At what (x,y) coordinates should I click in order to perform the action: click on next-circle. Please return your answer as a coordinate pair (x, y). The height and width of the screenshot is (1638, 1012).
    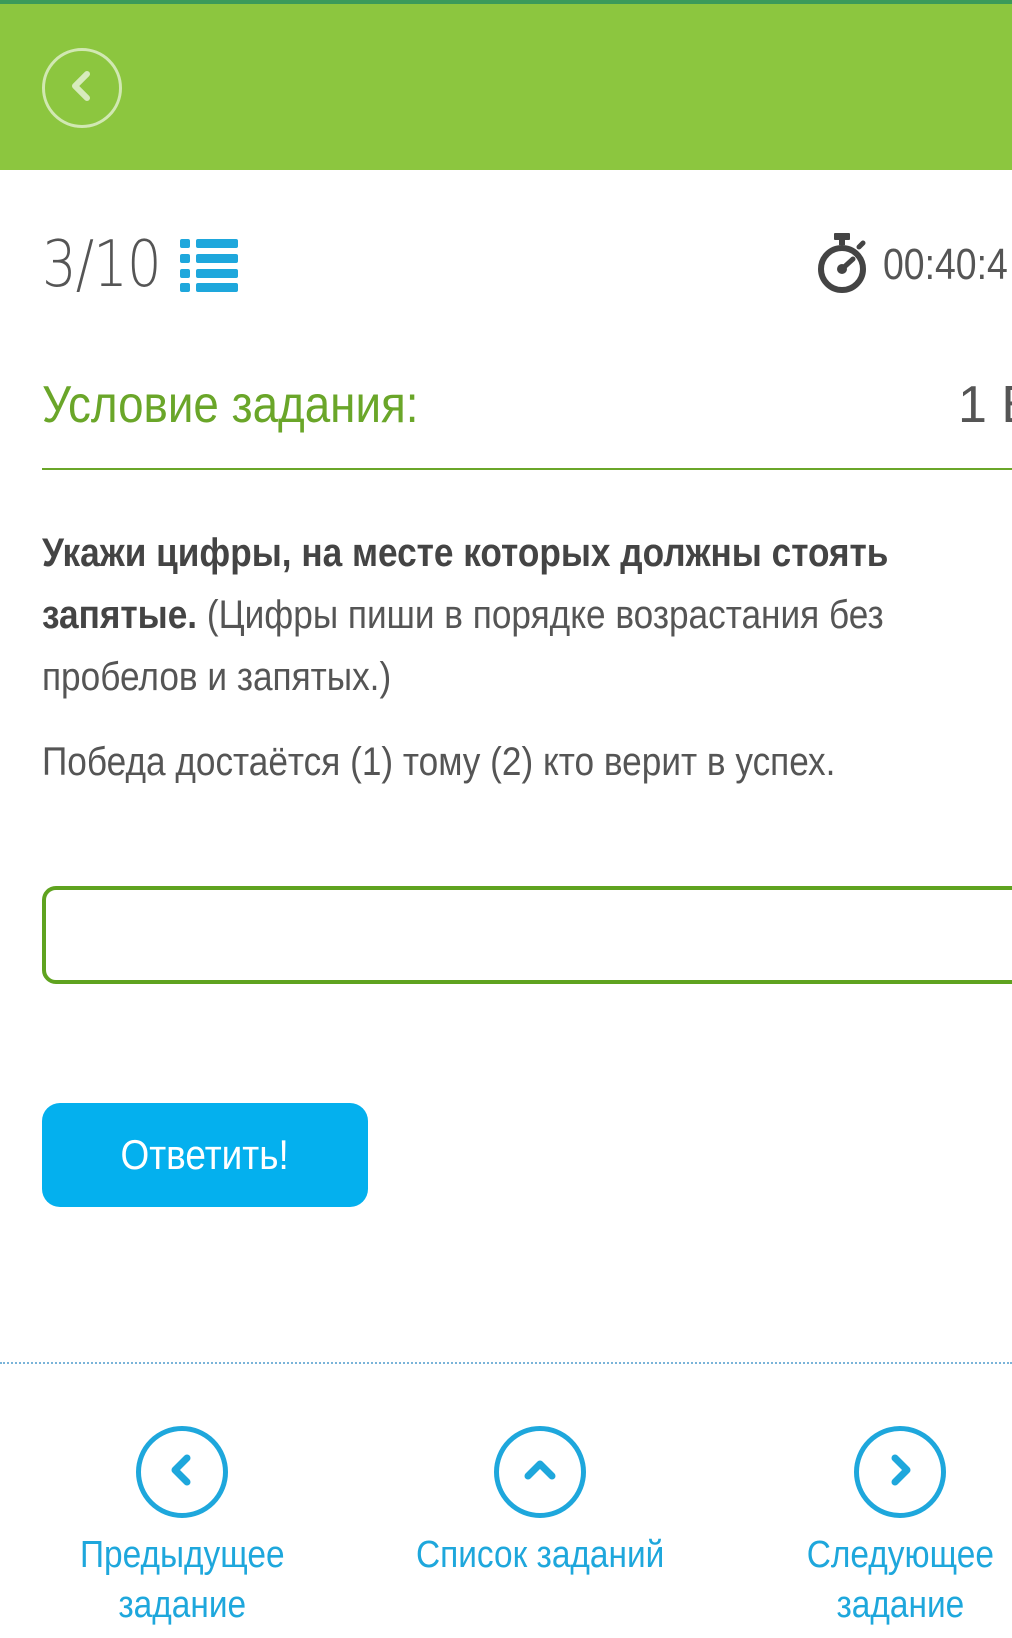
    Looking at the image, I should click on (900, 1472).